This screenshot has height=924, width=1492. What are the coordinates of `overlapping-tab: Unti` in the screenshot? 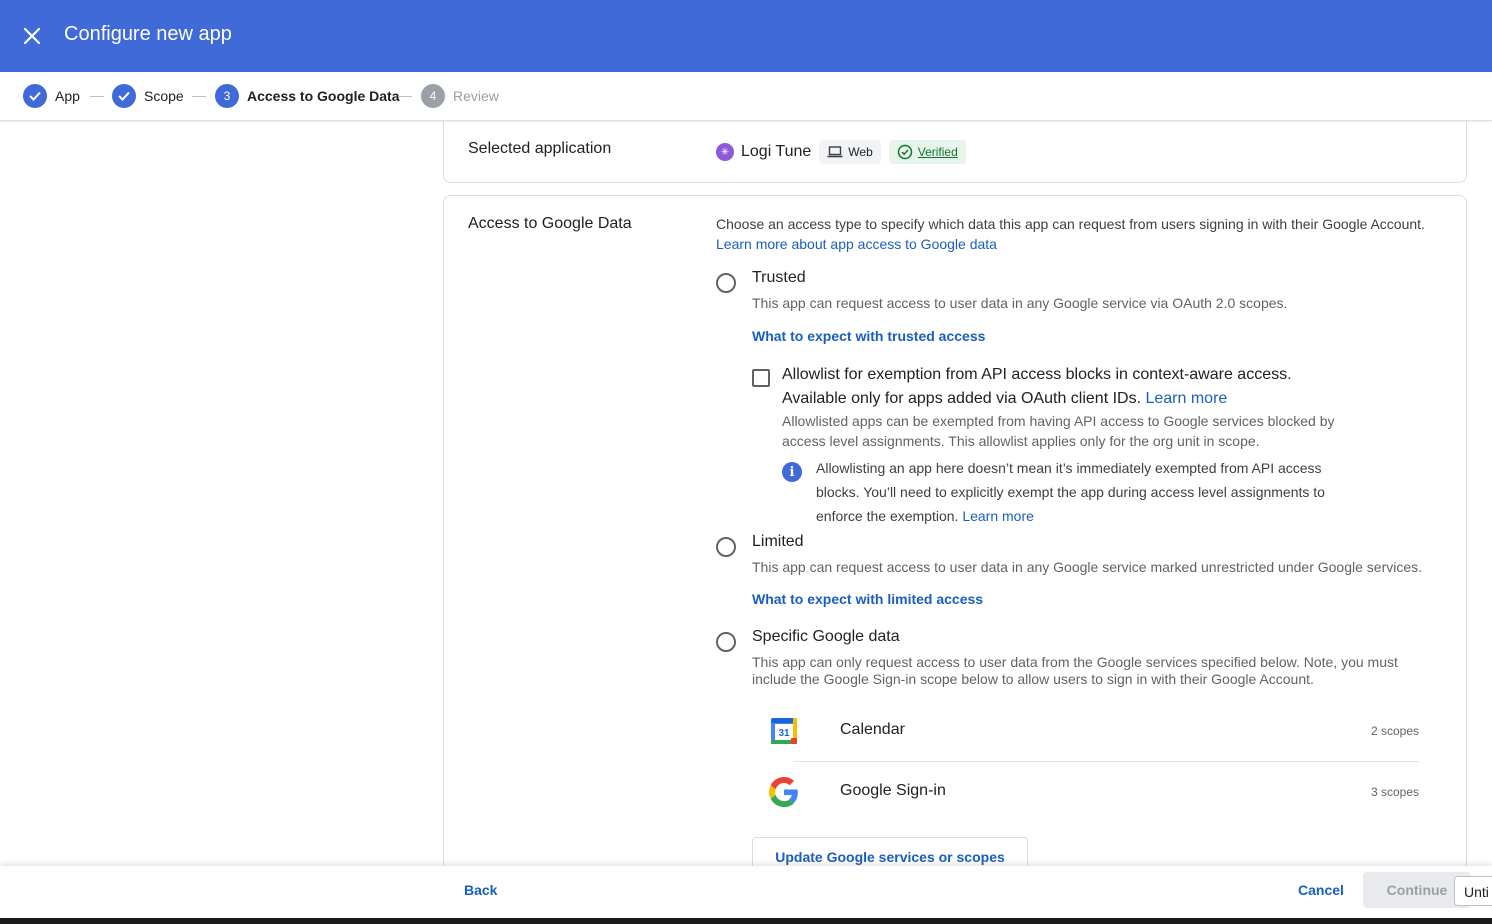 It's located at (1473, 891).